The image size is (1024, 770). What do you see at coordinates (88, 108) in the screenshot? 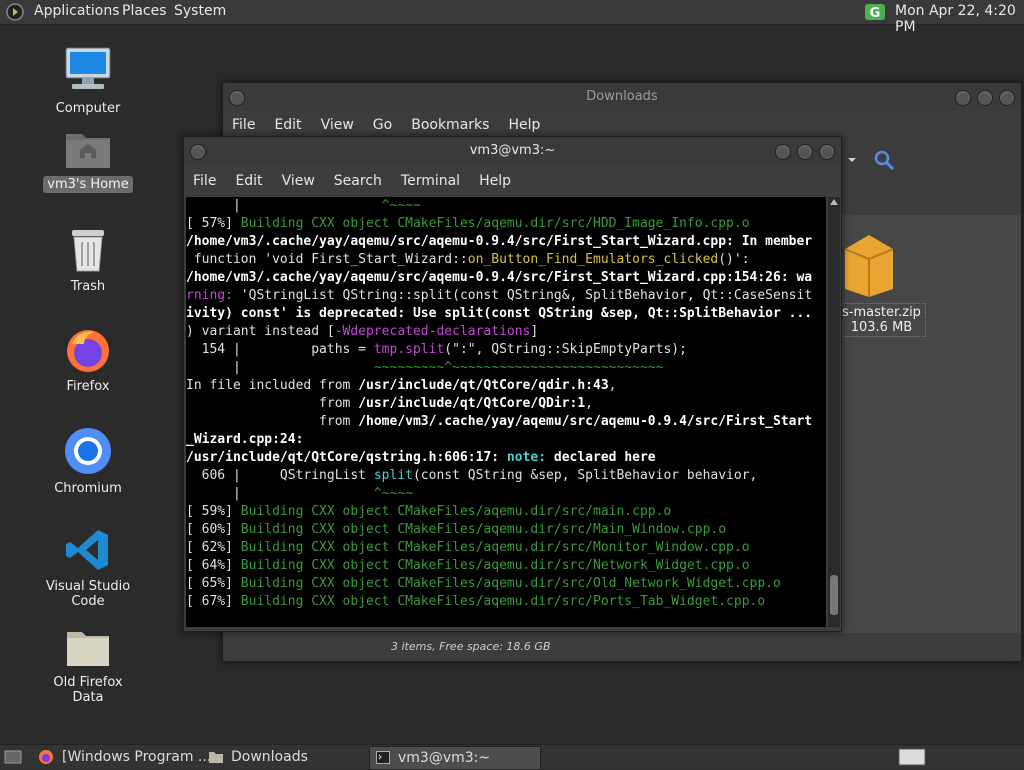
I see `desktop-icon-label: Computer` at bounding box center [88, 108].